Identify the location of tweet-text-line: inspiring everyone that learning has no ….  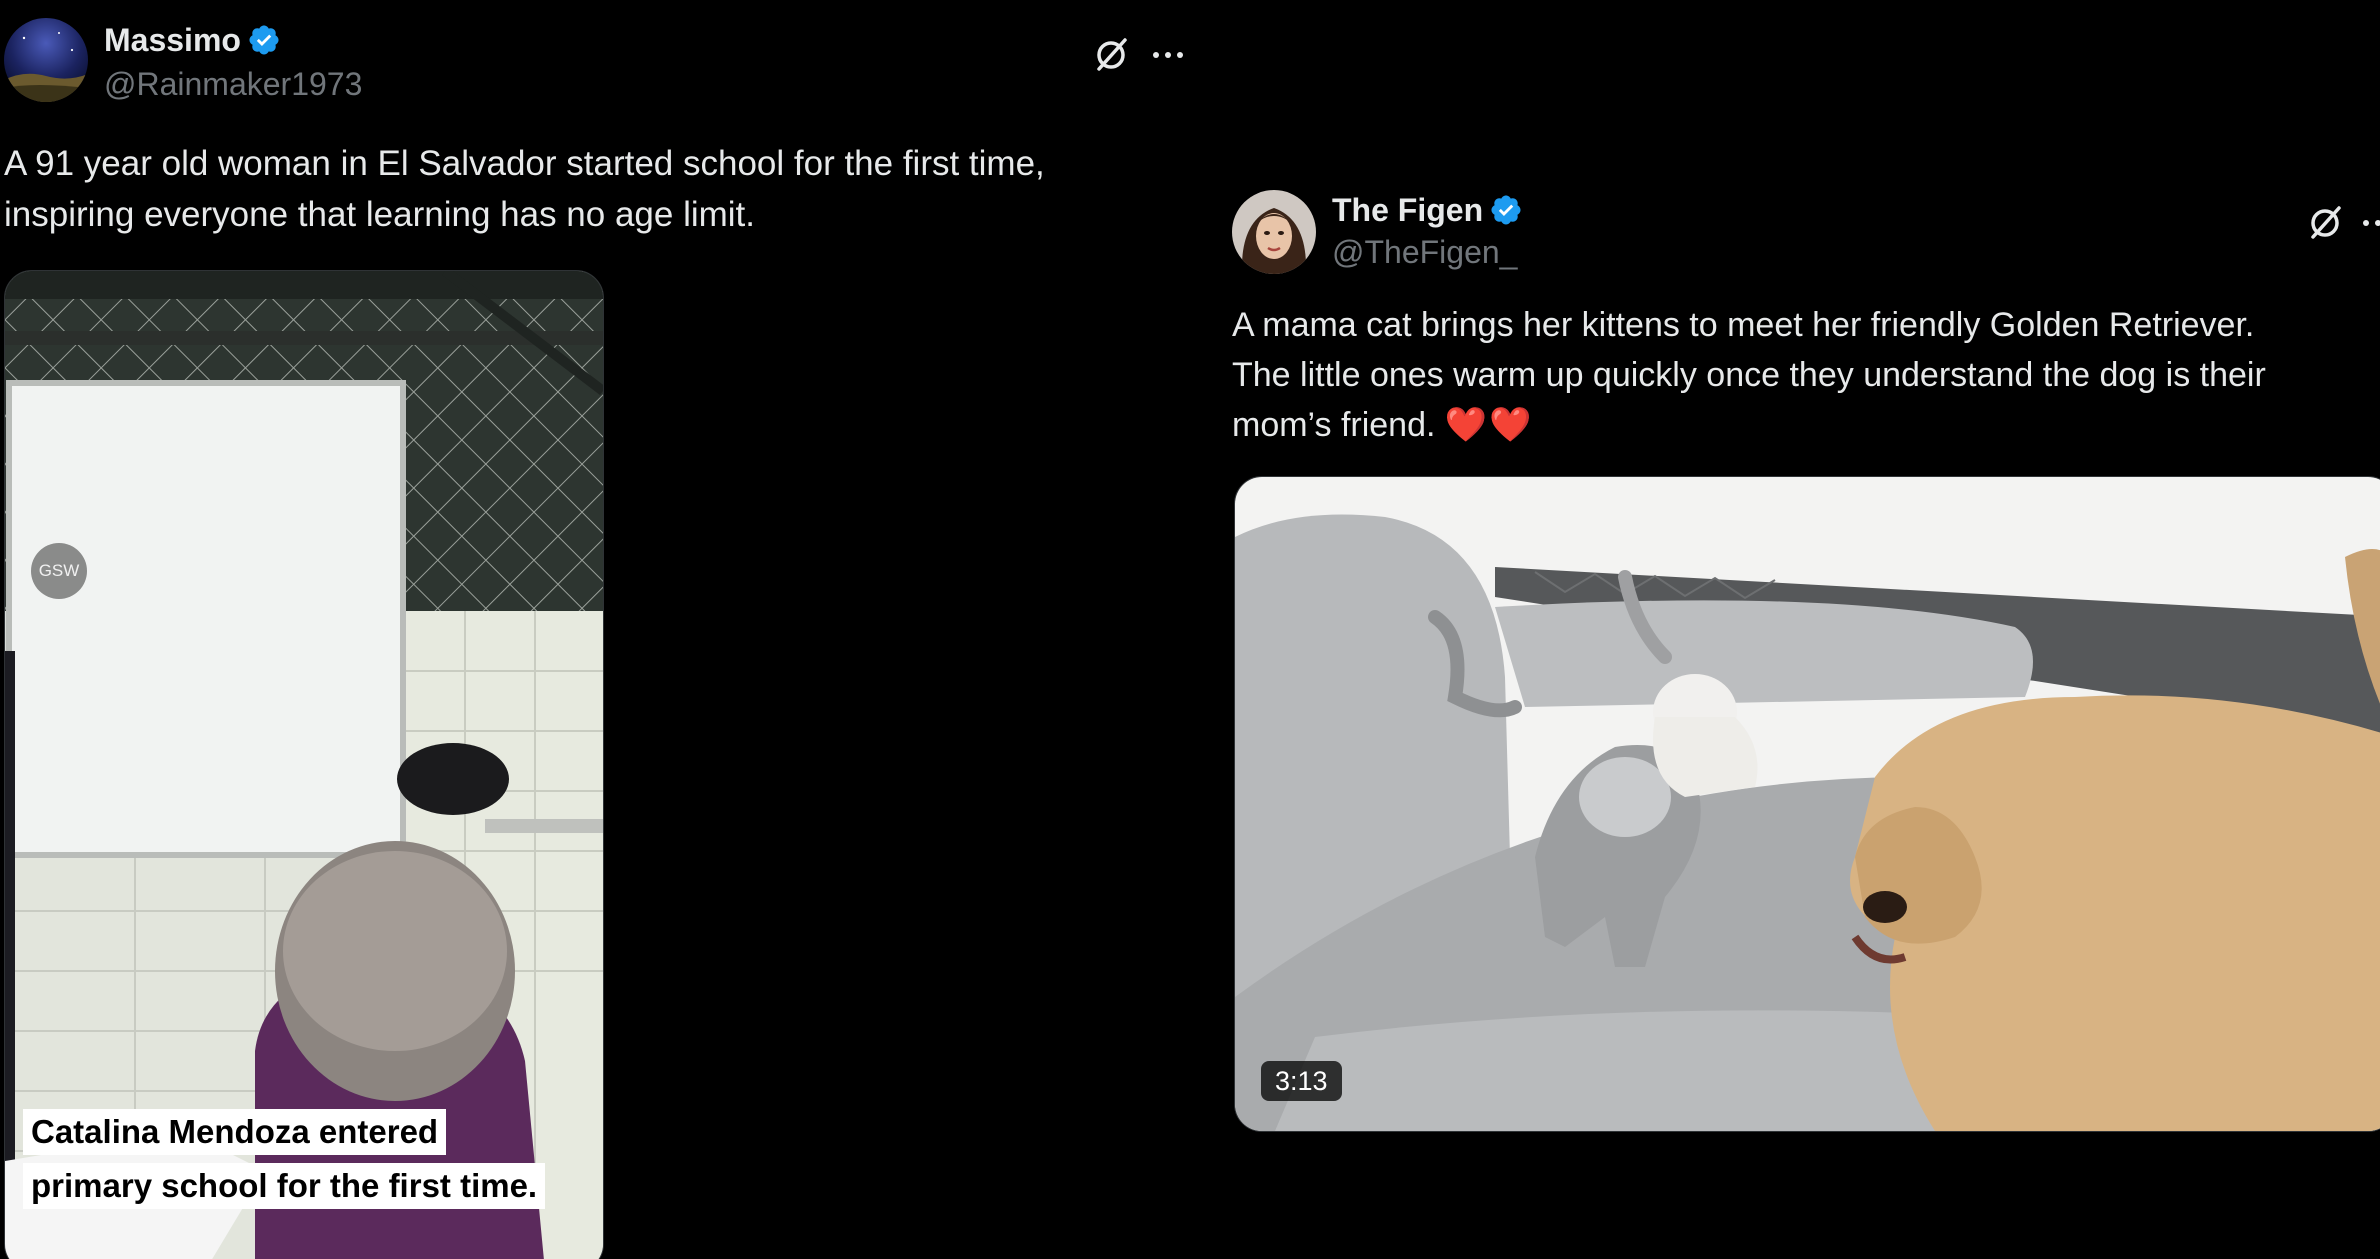
(379, 214).